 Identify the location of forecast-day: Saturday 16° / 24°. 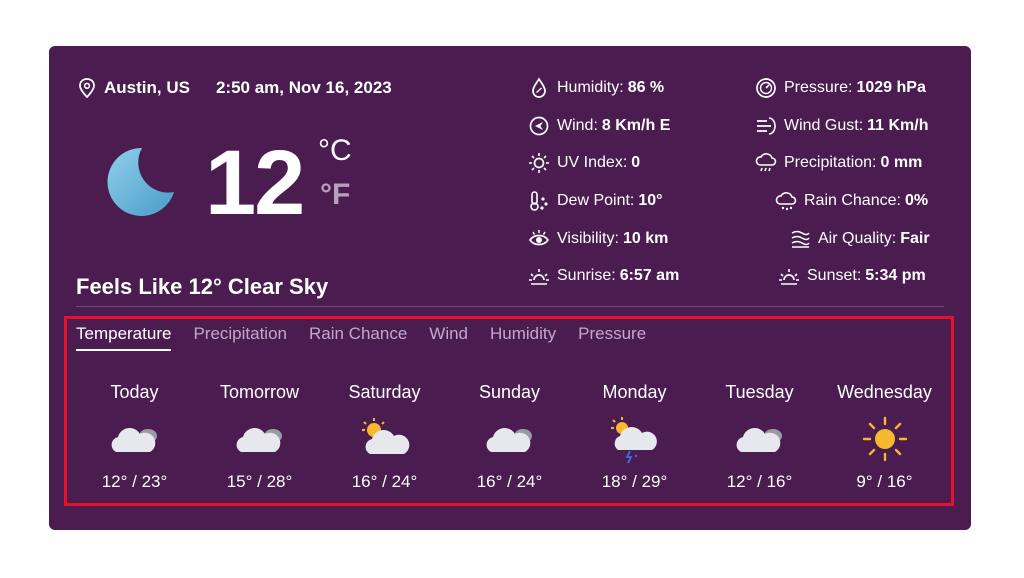
(384, 437).